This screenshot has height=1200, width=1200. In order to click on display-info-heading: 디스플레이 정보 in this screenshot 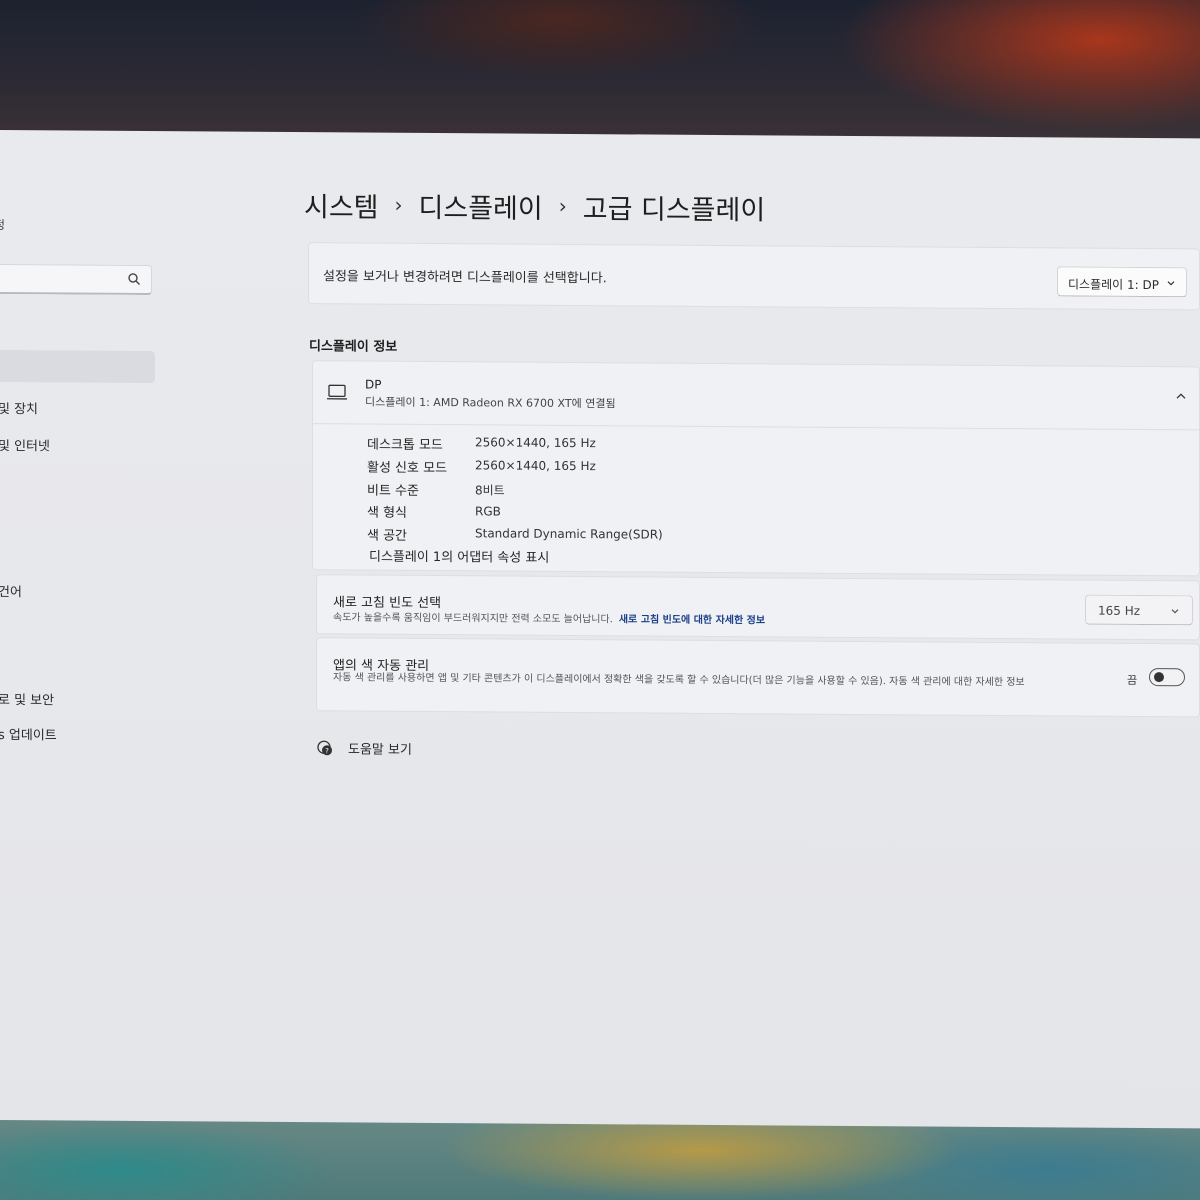, I will do `click(353, 347)`.